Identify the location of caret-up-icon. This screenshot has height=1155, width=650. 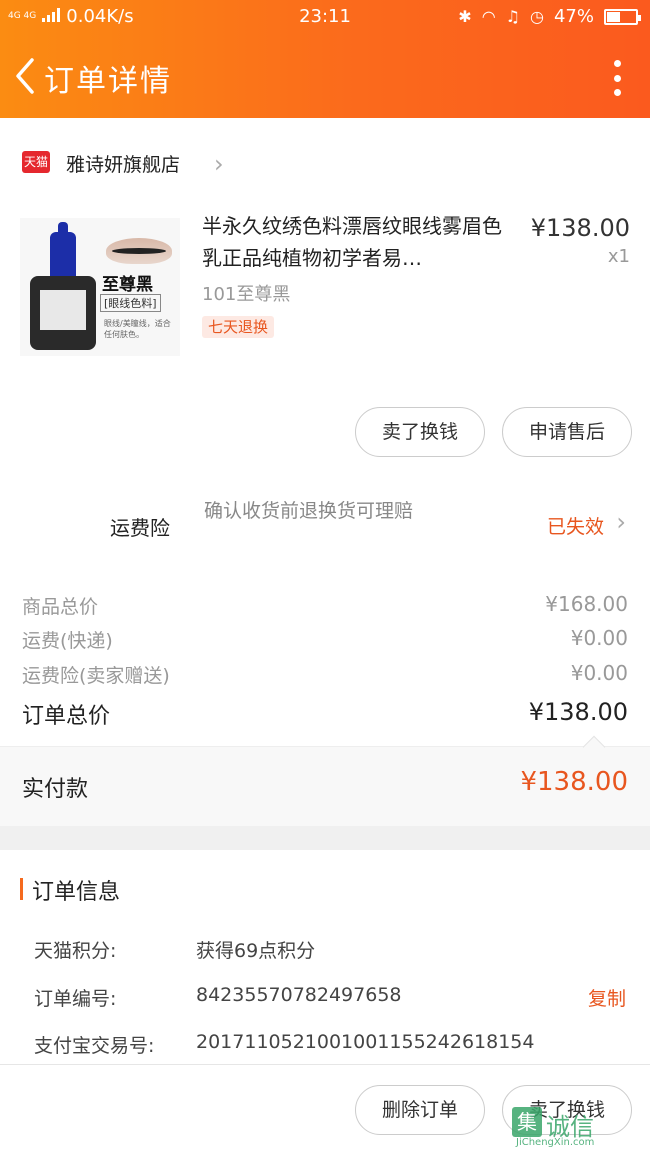
(594, 747).